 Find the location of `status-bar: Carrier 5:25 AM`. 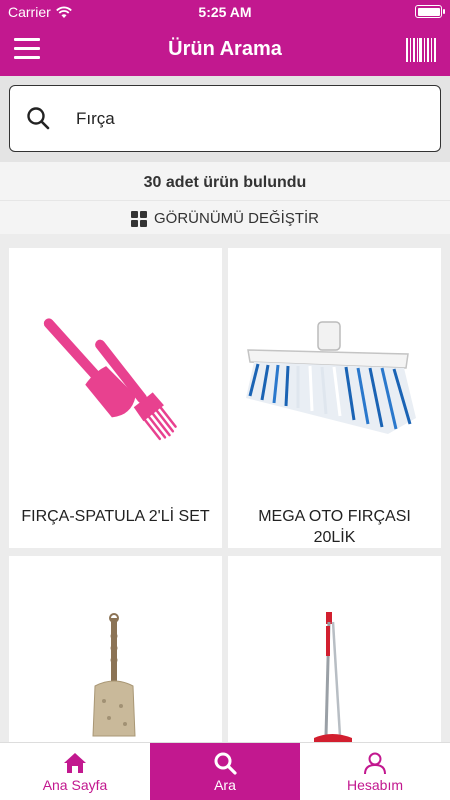

status-bar: Carrier 5:25 AM is located at coordinates (225, 12).